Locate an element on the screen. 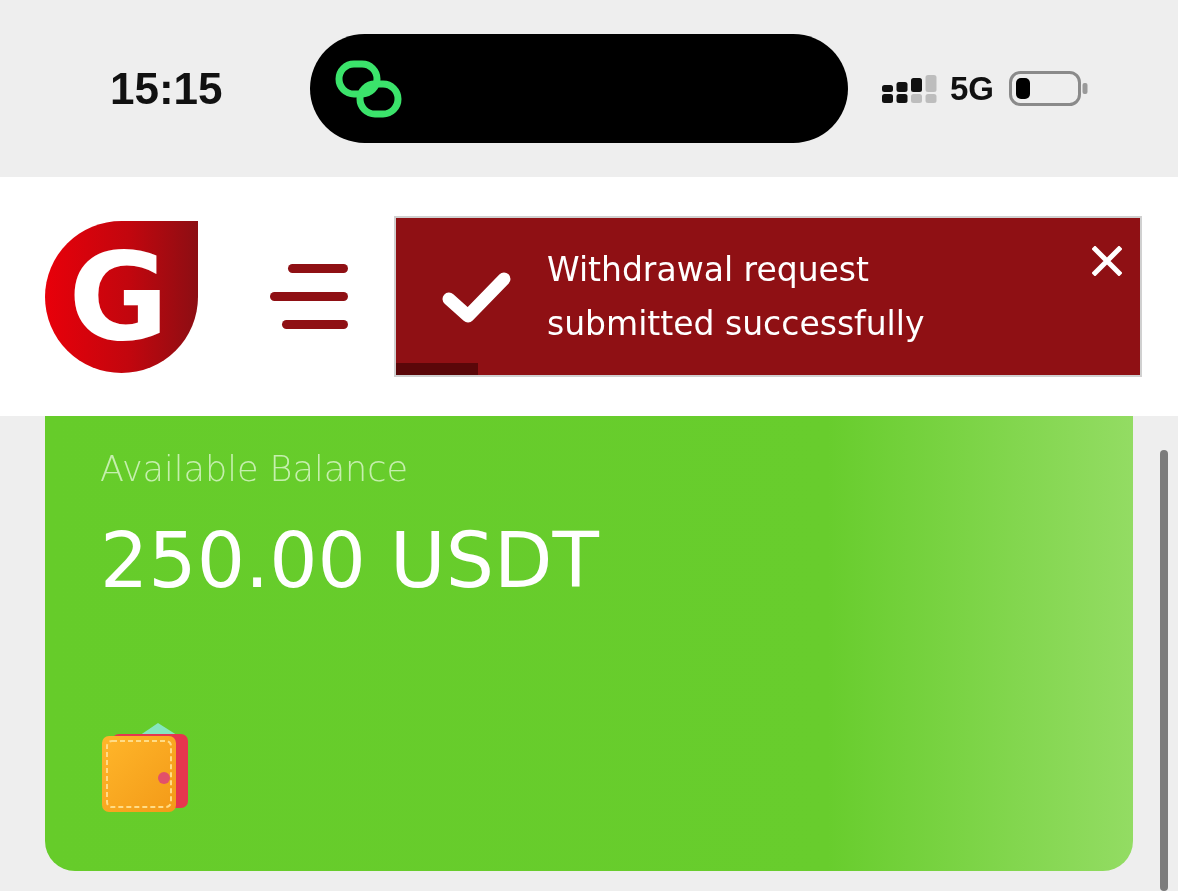 The image size is (1178, 891). battery-icon is located at coordinates (1049, 88).